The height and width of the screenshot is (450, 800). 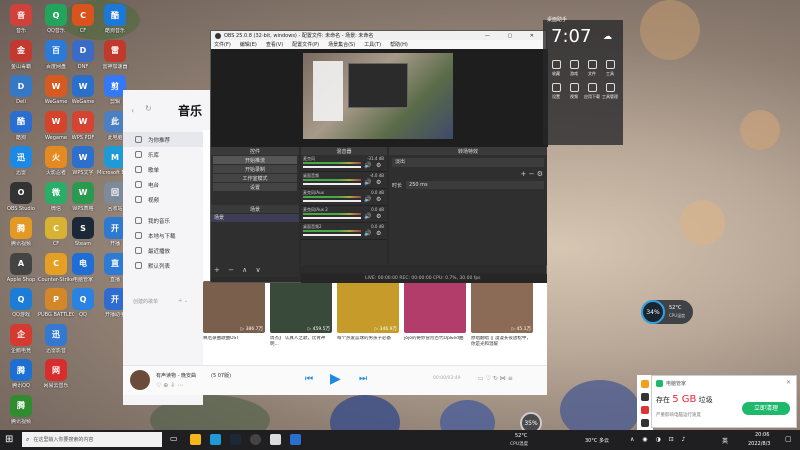 What do you see at coordinates (305, 44) in the screenshot?
I see `obs-menu-item: 配置文件(P)` at bounding box center [305, 44].